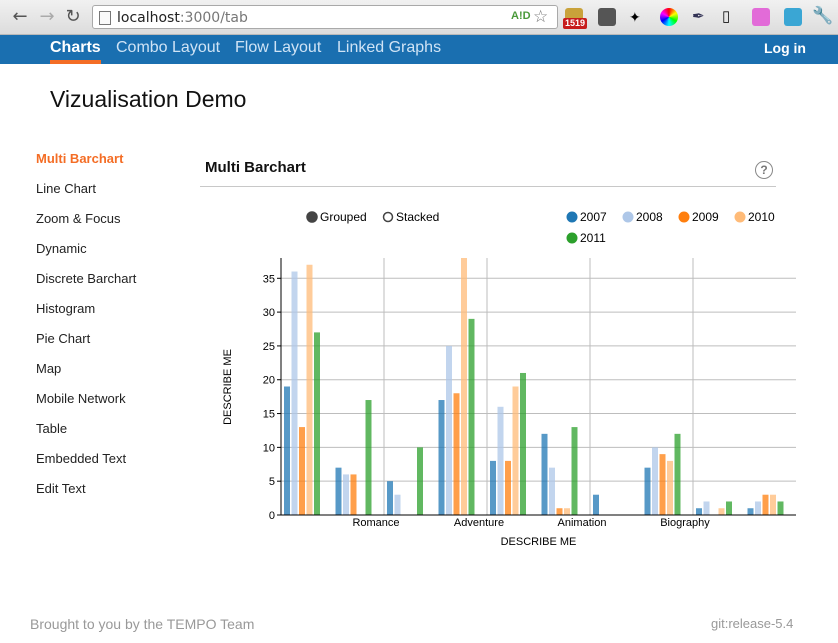 This screenshot has width=838, height=643. What do you see at coordinates (761, 217) in the screenshot?
I see `legend-label-2010: 2010` at bounding box center [761, 217].